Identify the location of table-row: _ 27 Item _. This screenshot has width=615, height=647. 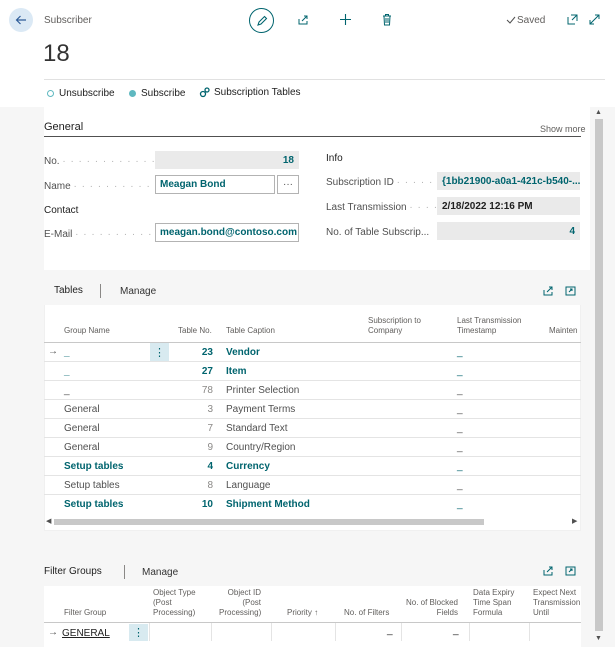
(312, 371).